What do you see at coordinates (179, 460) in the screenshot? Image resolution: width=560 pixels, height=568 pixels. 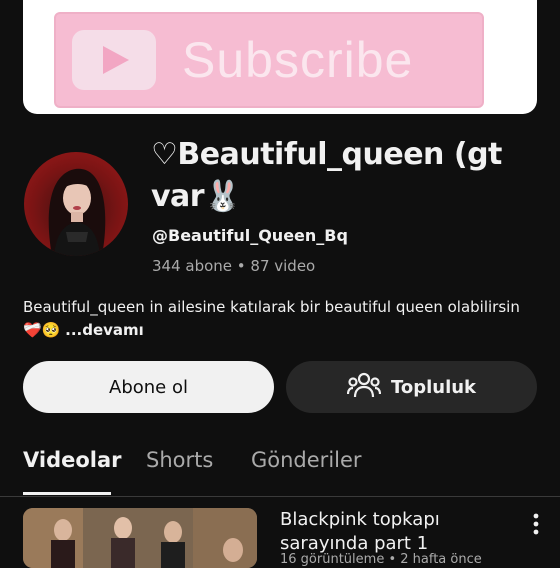 I see `tab-shorts: Shorts` at bounding box center [179, 460].